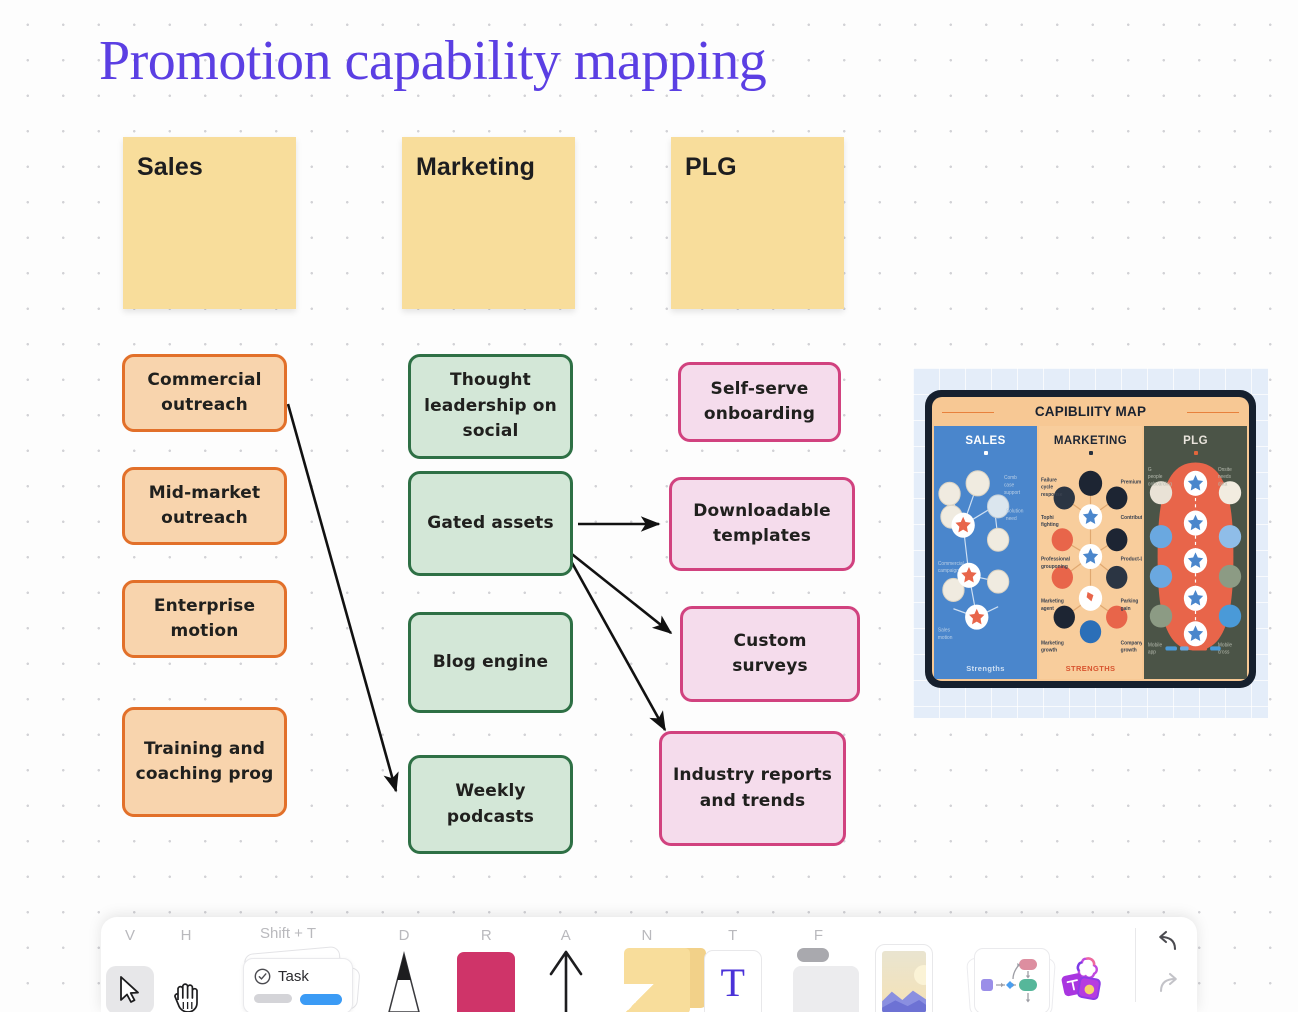  What do you see at coordinates (488, 223) in the screenshot?
I see `sticky-note-marketing: Marketing` at bounding box center [488, 223].